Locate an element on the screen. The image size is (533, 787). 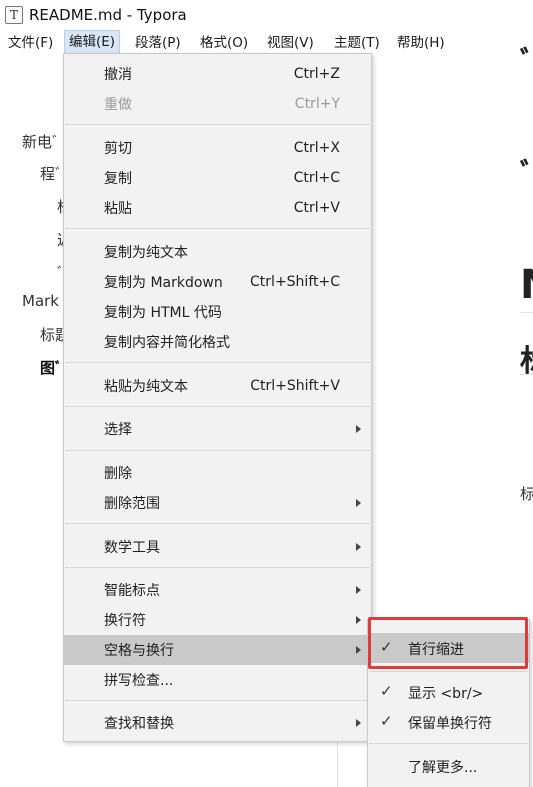
menu-item-label: 空格与换行 is located at coordinates (139, 651).